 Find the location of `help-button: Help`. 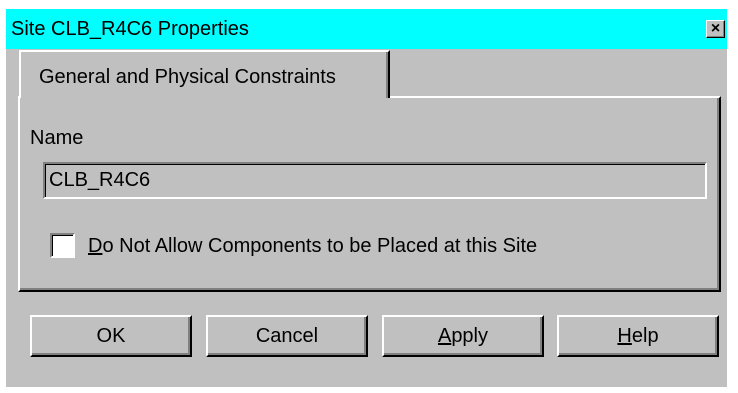

help-button: Help is located at coordinates (638, 336).